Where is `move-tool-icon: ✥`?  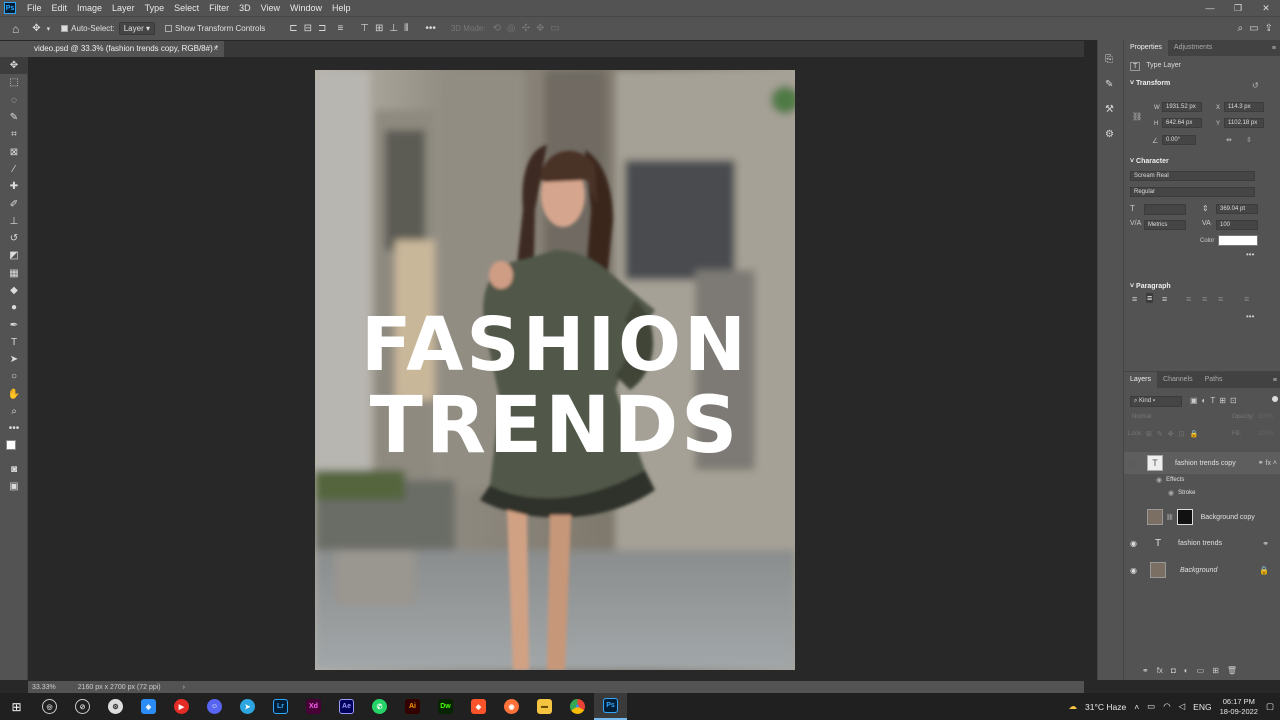 move-tool-icon: ✥ is located at coordinates (14, 66).